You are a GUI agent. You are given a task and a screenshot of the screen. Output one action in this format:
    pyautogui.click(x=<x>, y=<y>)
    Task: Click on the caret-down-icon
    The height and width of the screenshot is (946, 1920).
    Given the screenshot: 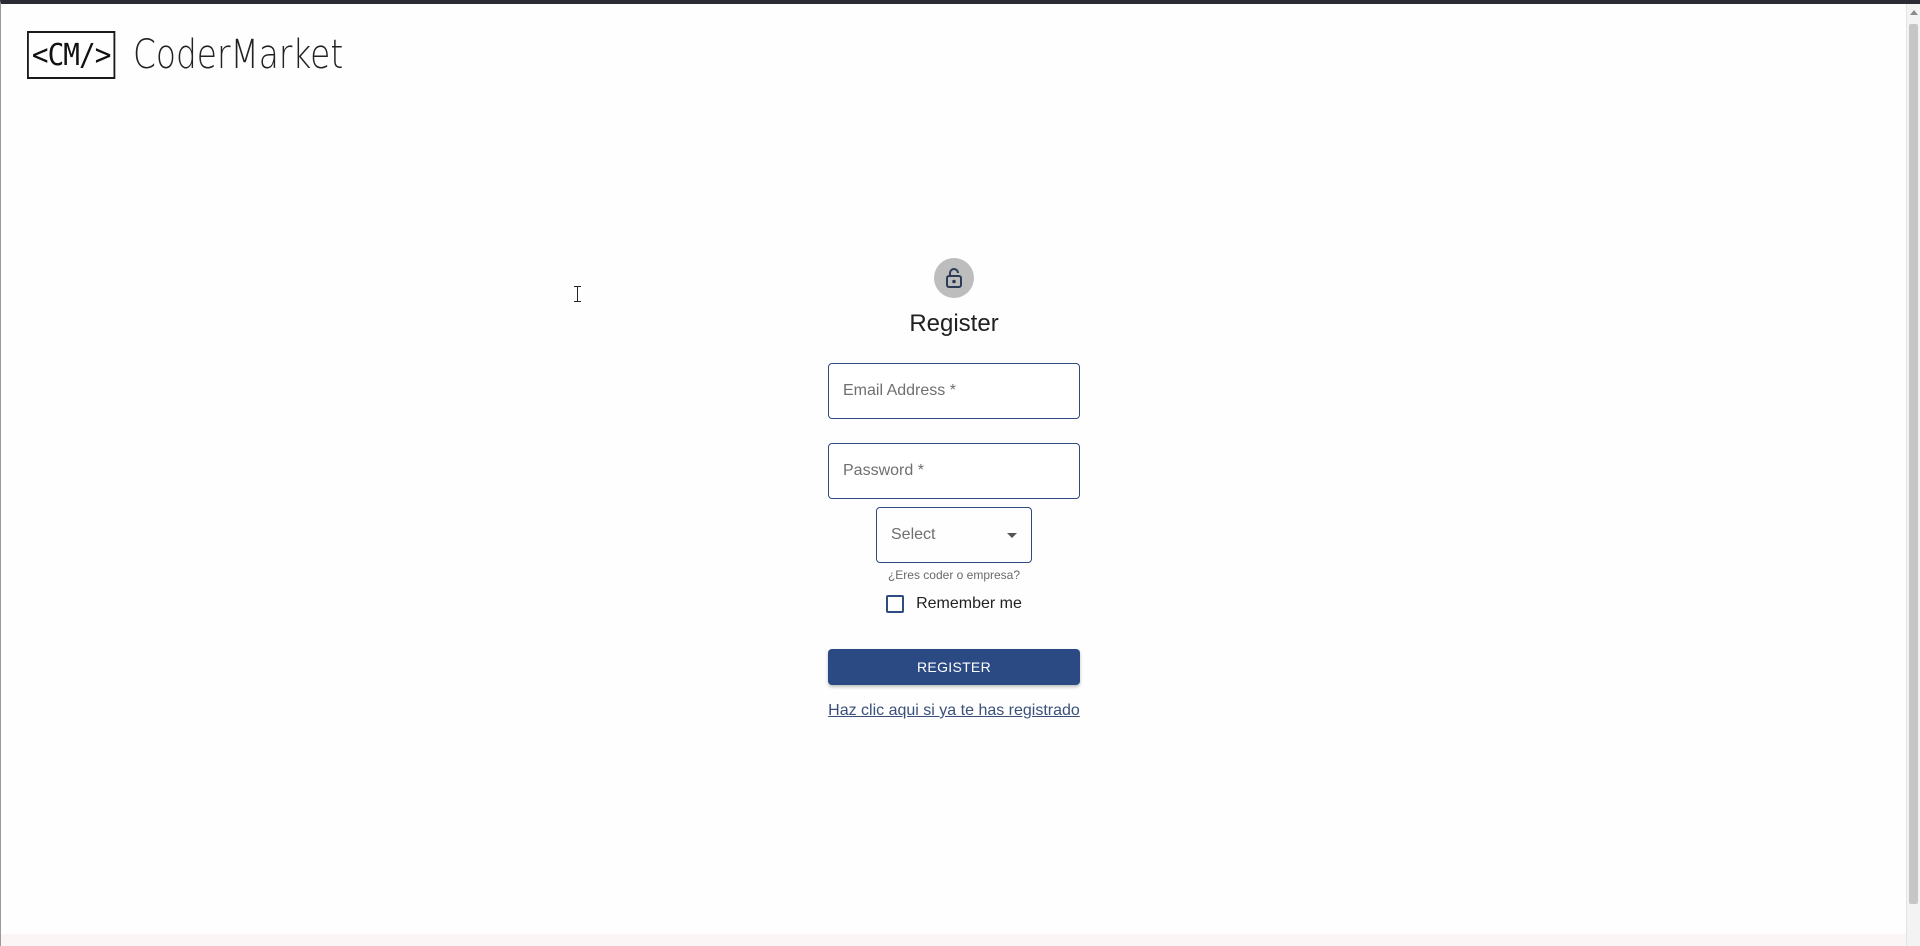 What is the action you would take?
    pyautogui.click(x=1012, y=535)
    